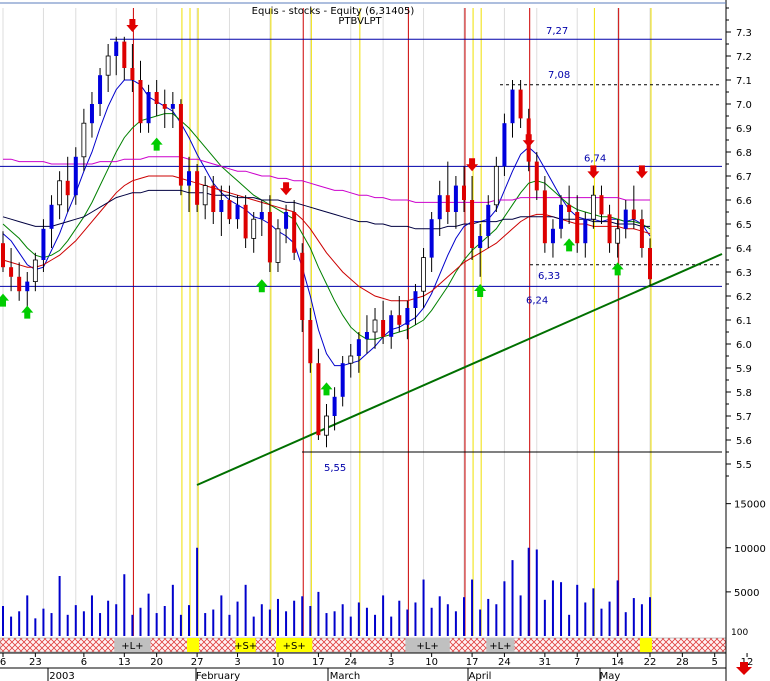 The image size is (770, 681). Describe the element at coordinates (124, 662) in the screenshot. I see `x-tick-label: 13` at that location.